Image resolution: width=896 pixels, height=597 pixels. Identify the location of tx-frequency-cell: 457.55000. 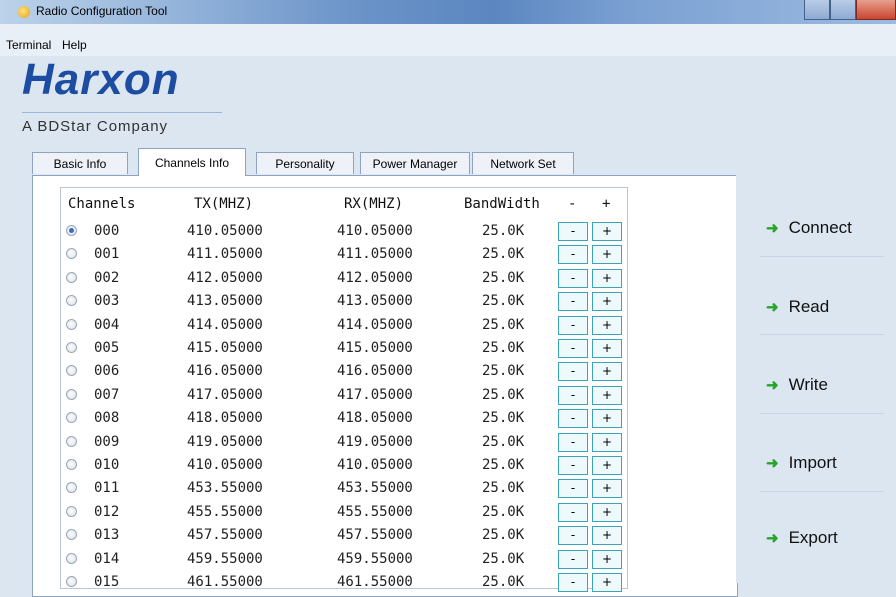
(225, 535).